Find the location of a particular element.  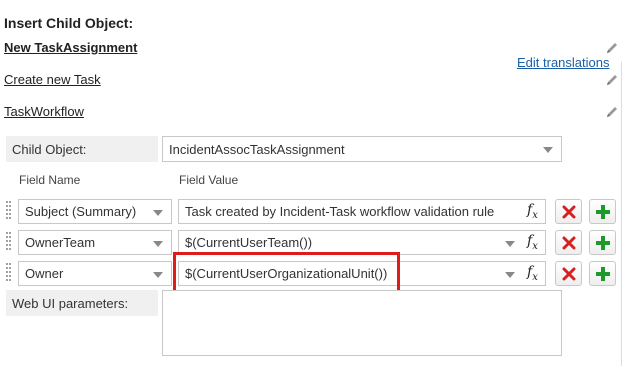

field-name-select: OwnerTeam is located at coordinates (95, 242).